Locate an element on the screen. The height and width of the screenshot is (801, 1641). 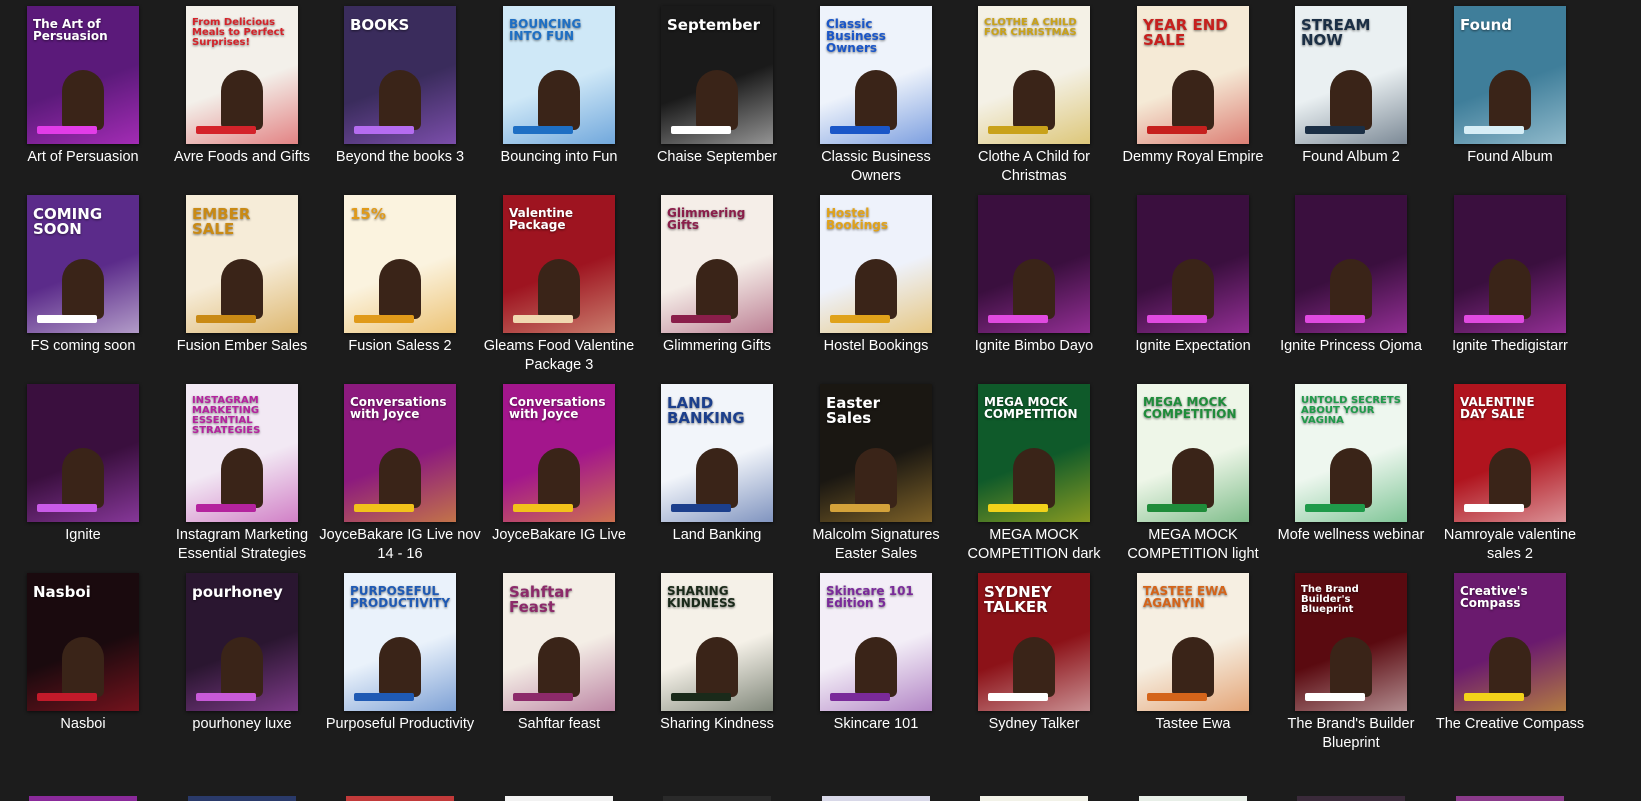
file-item: pourhoney pourhoney luxe is located at coordinates (242, 662).